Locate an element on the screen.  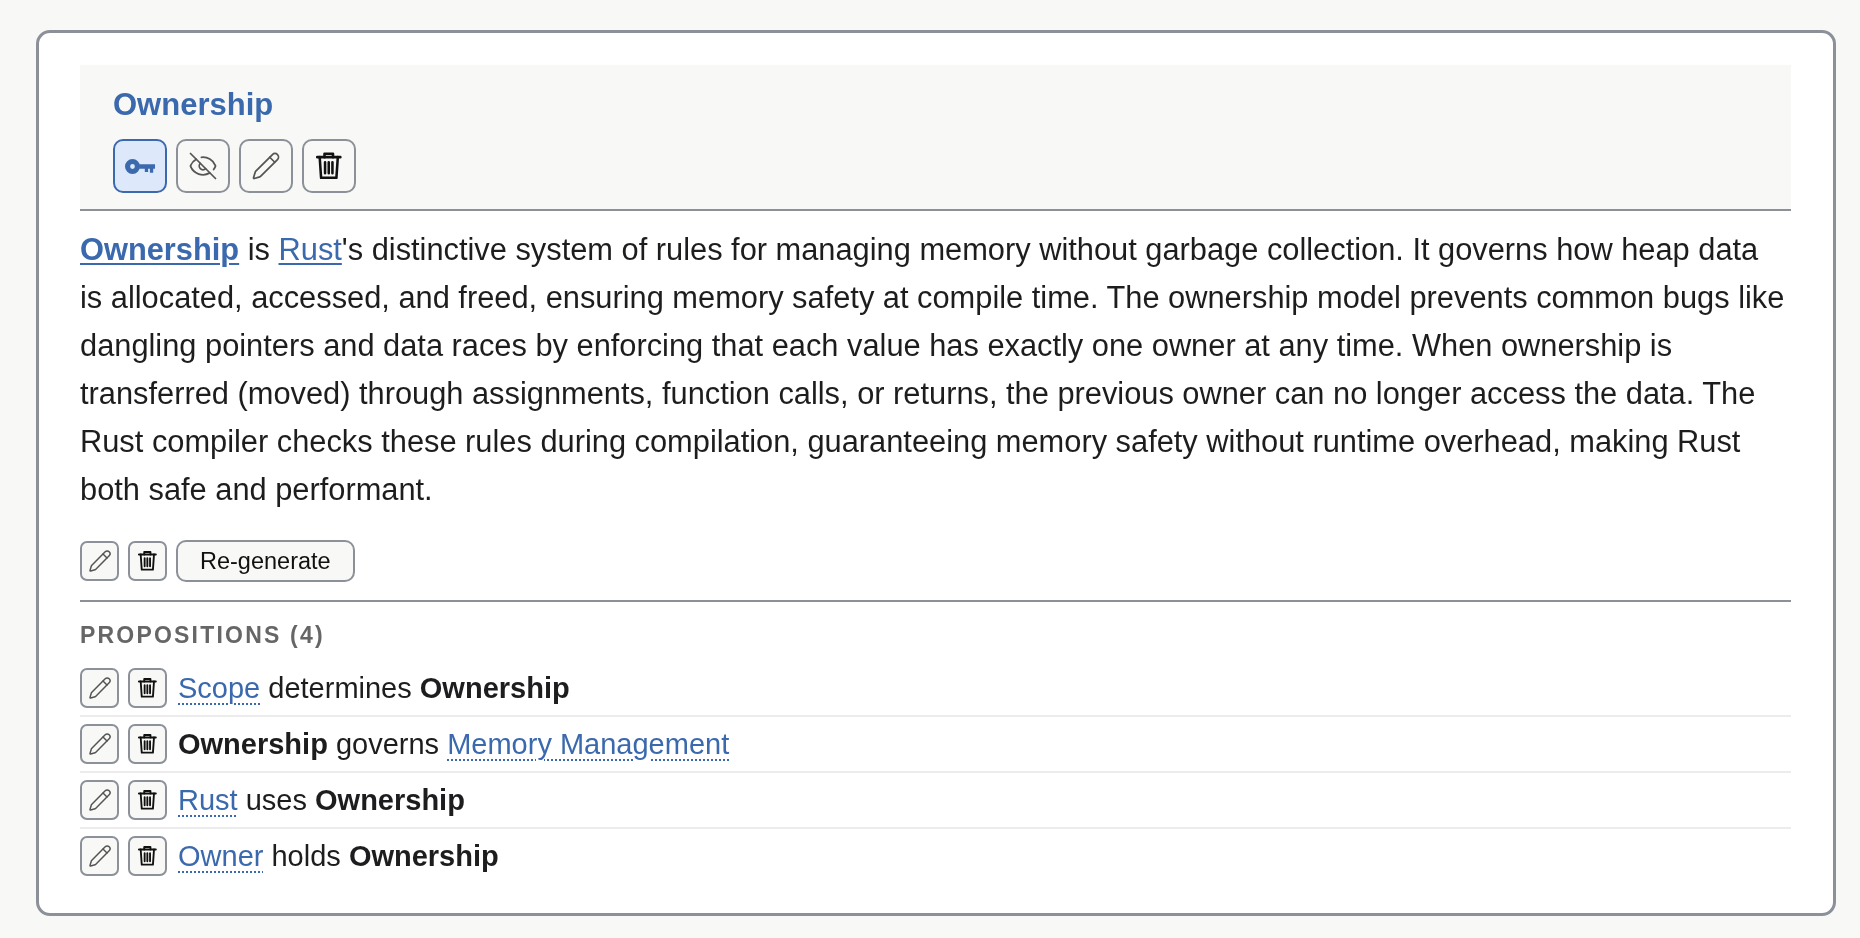
proposition-text: Rust uses Ownership is located at coordinates (321, 800).